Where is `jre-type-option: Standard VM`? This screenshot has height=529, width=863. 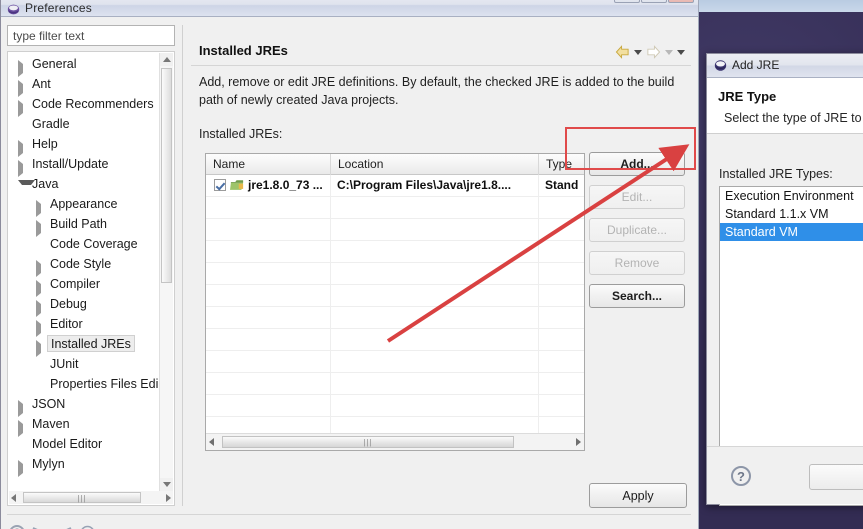
jre-type-option: Standard VM is located at coordinates (791, 232).